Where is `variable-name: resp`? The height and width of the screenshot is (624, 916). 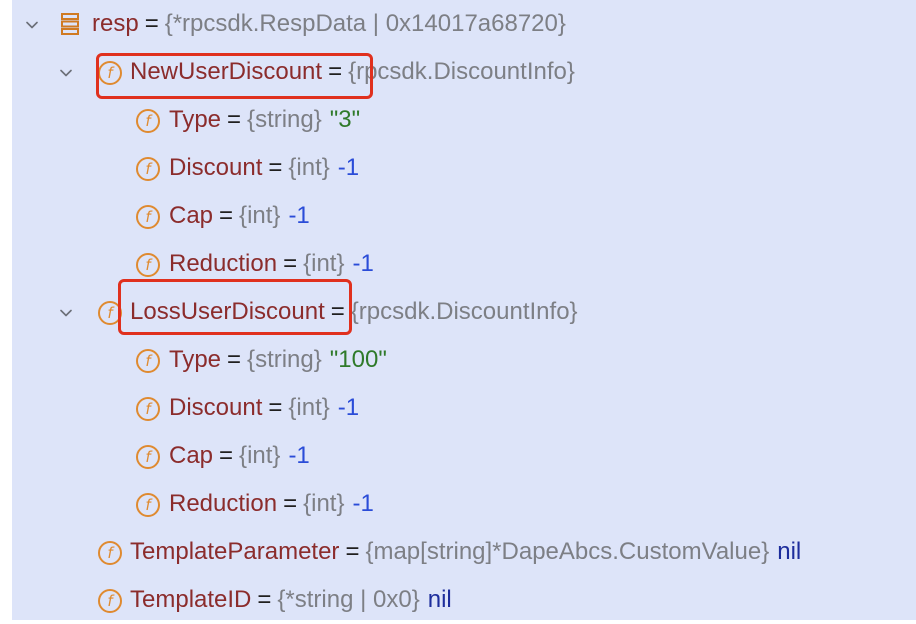
variable-name: resp is located at coordinates (115, 23).